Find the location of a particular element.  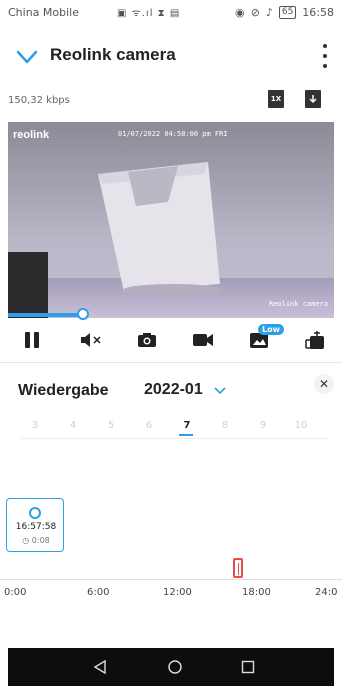

day-item: 6 is located at coordinates (149, 425).